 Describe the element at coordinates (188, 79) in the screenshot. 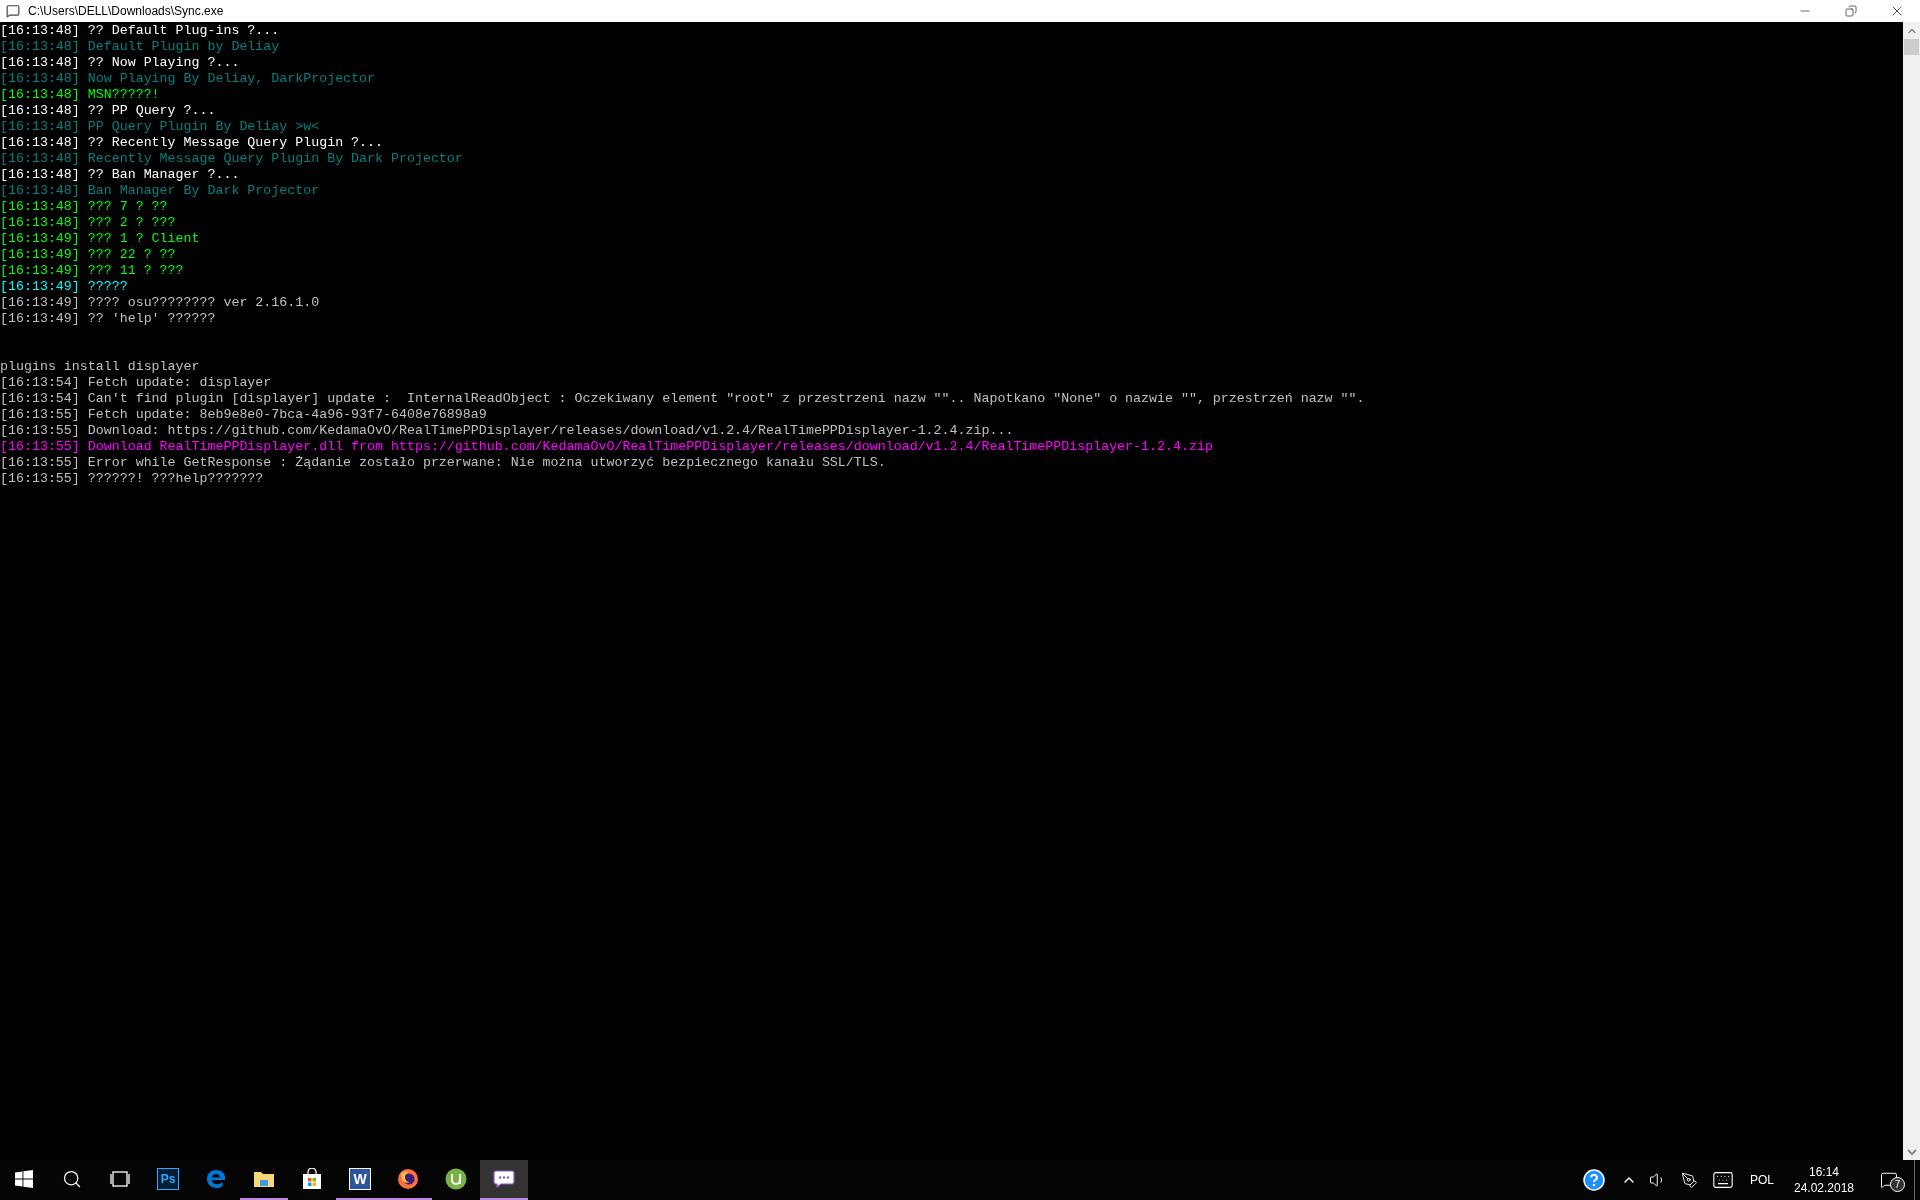

I see `log-line: [16:13:48] Now Playing By Deliay, DarkProjector` at that location.